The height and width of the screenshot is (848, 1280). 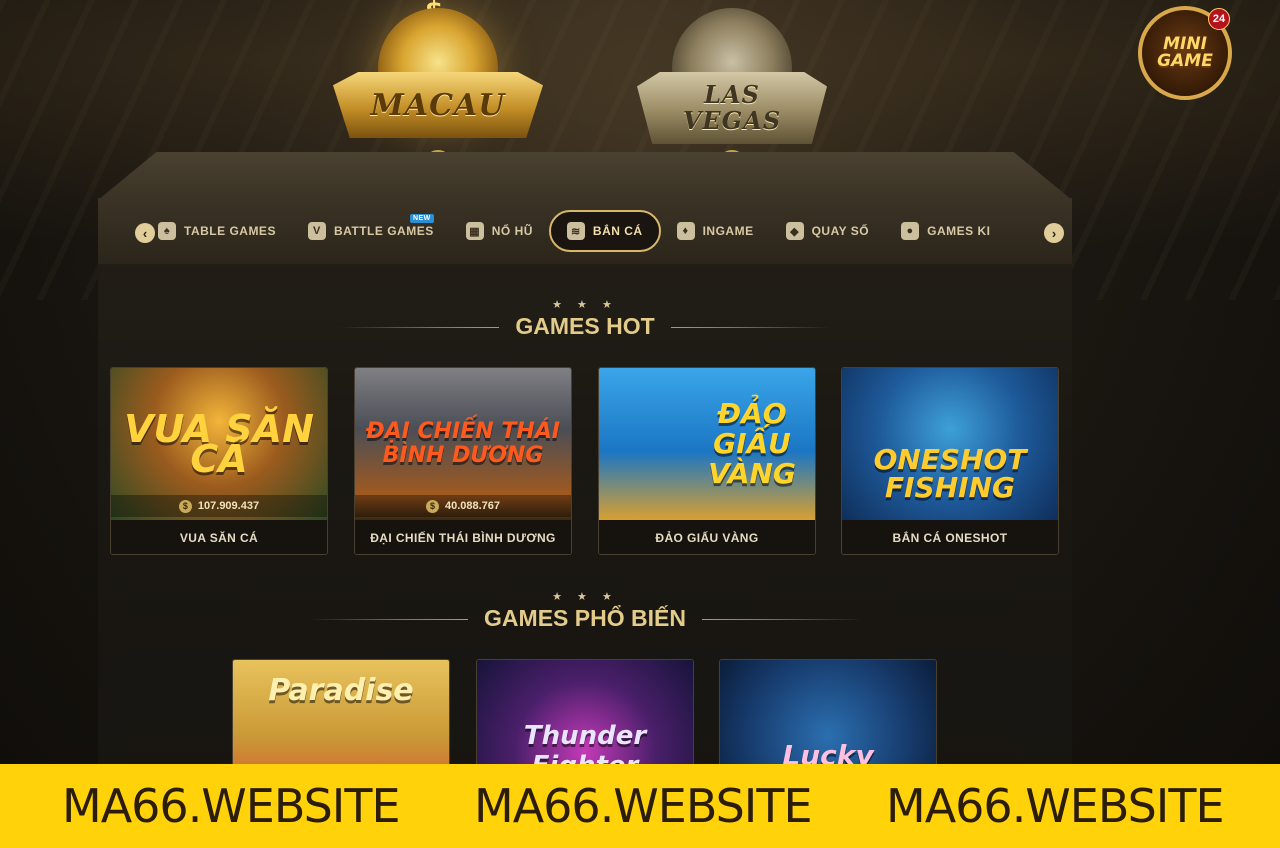 I want to click on jackpot-counter: $ 107.909.437, so click(x=219, y=506).